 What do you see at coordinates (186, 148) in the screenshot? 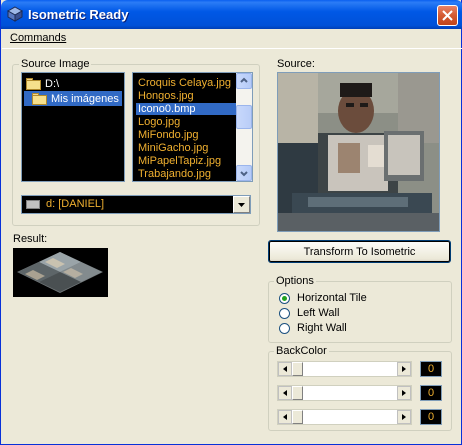
I see `file-item: MiniGacho.jpg` at bounding box center [186, 148].